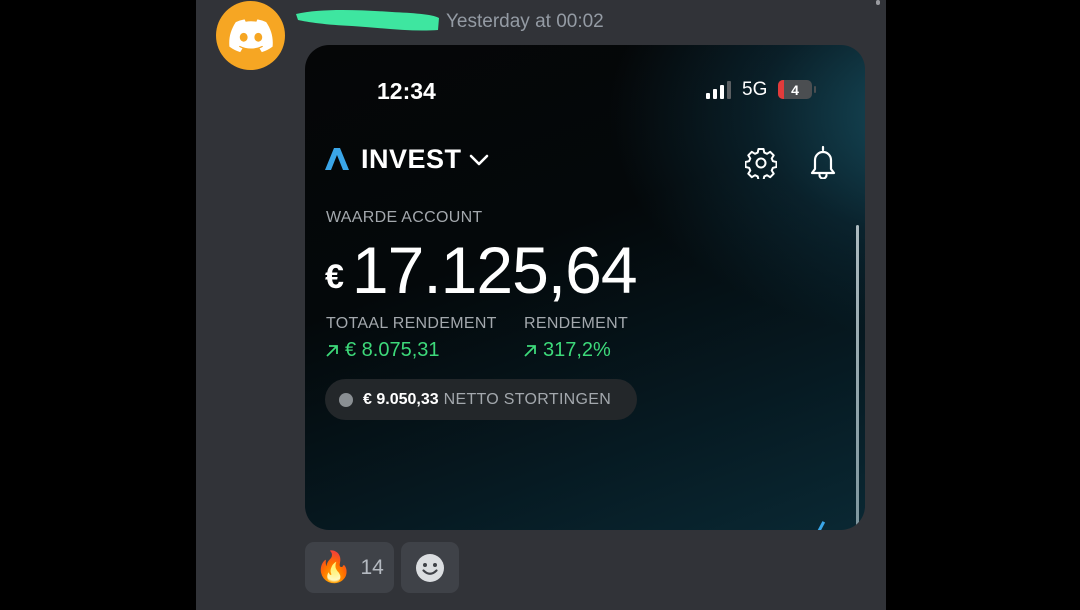 Image resolution: width=1080 pixels, height=610 pixels. Describe the element at coordinates (334, 277) in the screenshot. I see `currency-symbol: €` at that location.